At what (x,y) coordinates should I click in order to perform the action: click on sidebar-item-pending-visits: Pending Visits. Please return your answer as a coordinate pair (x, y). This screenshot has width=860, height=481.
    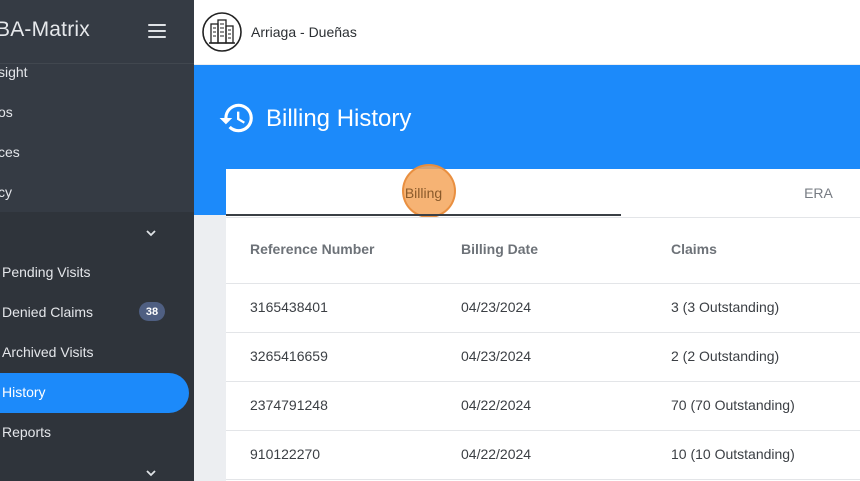
    Looking at the image, I should click on (46, 272).